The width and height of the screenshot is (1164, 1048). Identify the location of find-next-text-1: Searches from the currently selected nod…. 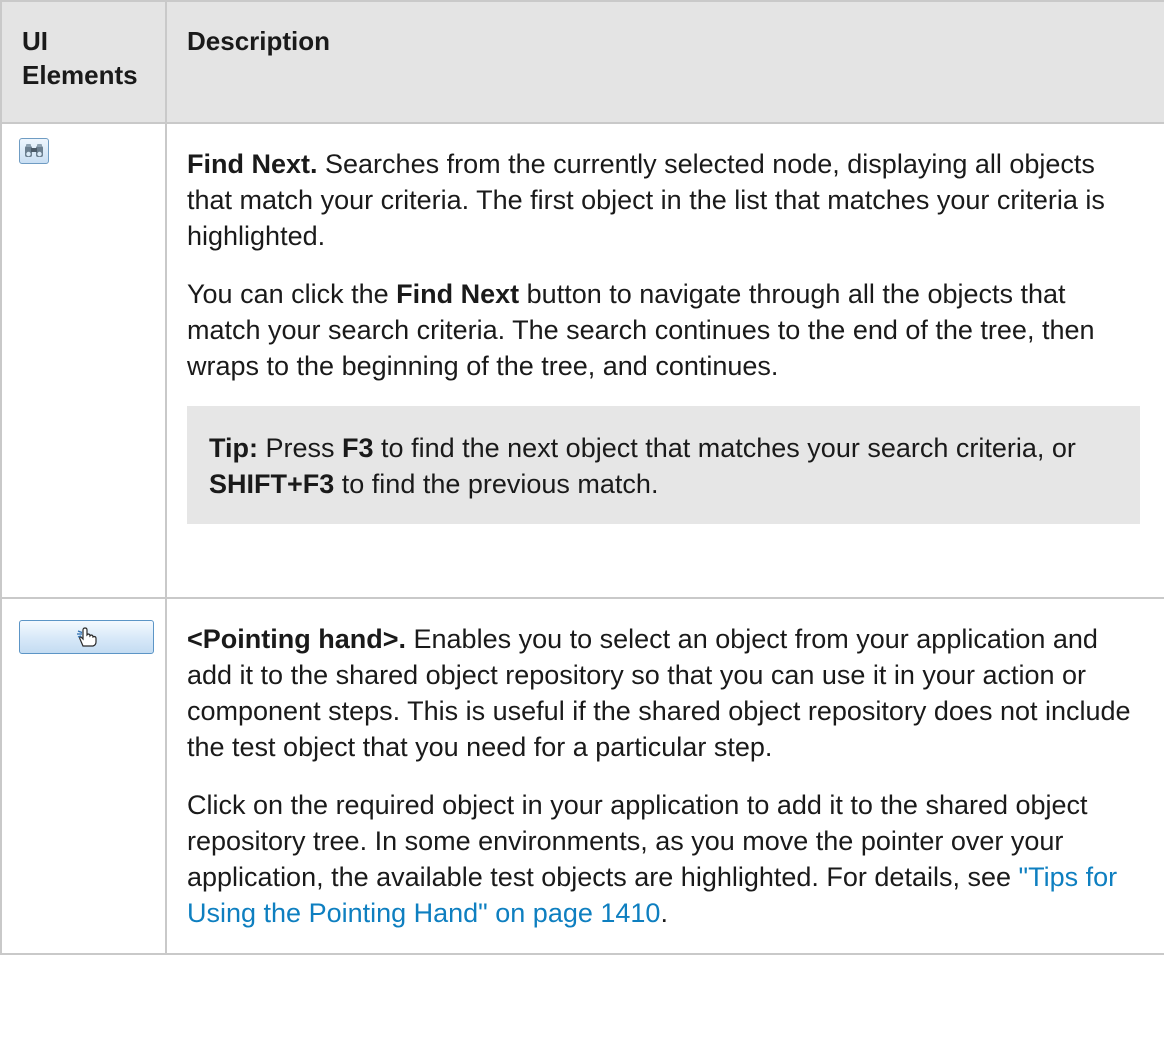
(646, 200).